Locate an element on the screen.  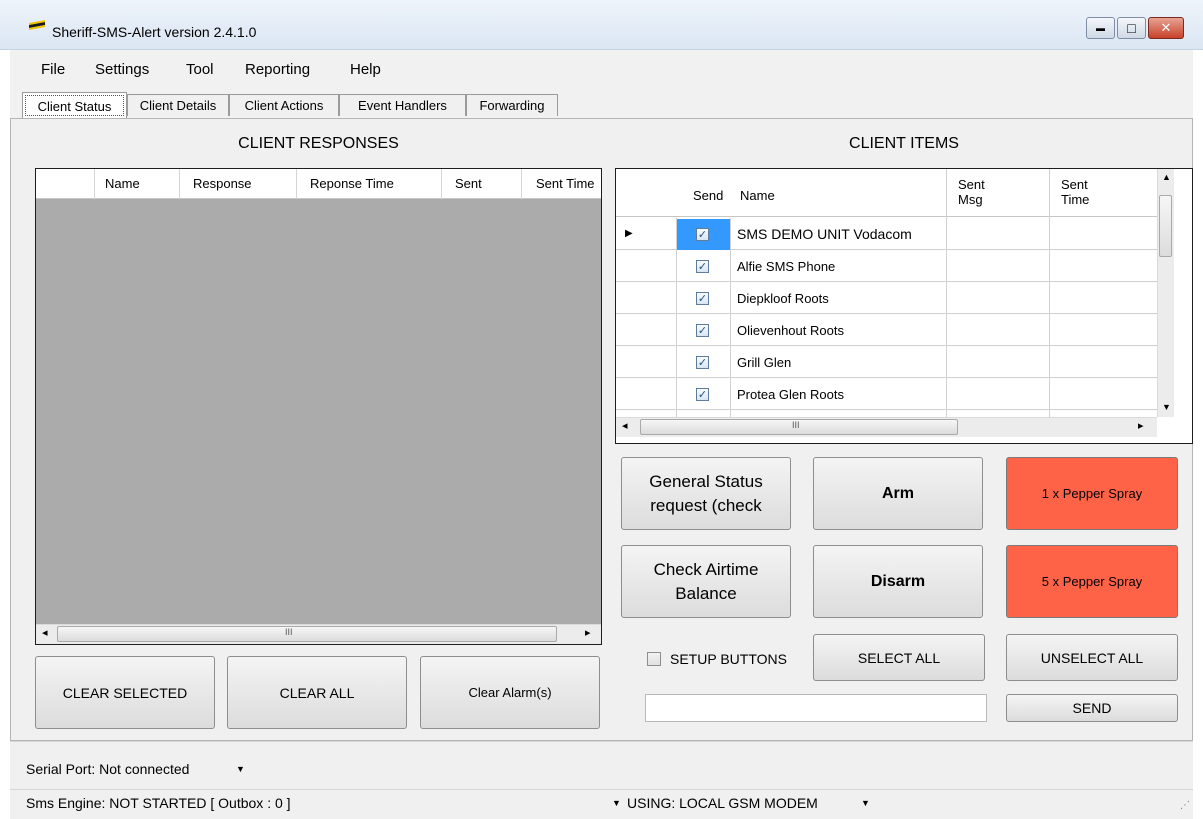
client-responses-title: CLIENT RESPONSES is located at coordinates (318, 143).